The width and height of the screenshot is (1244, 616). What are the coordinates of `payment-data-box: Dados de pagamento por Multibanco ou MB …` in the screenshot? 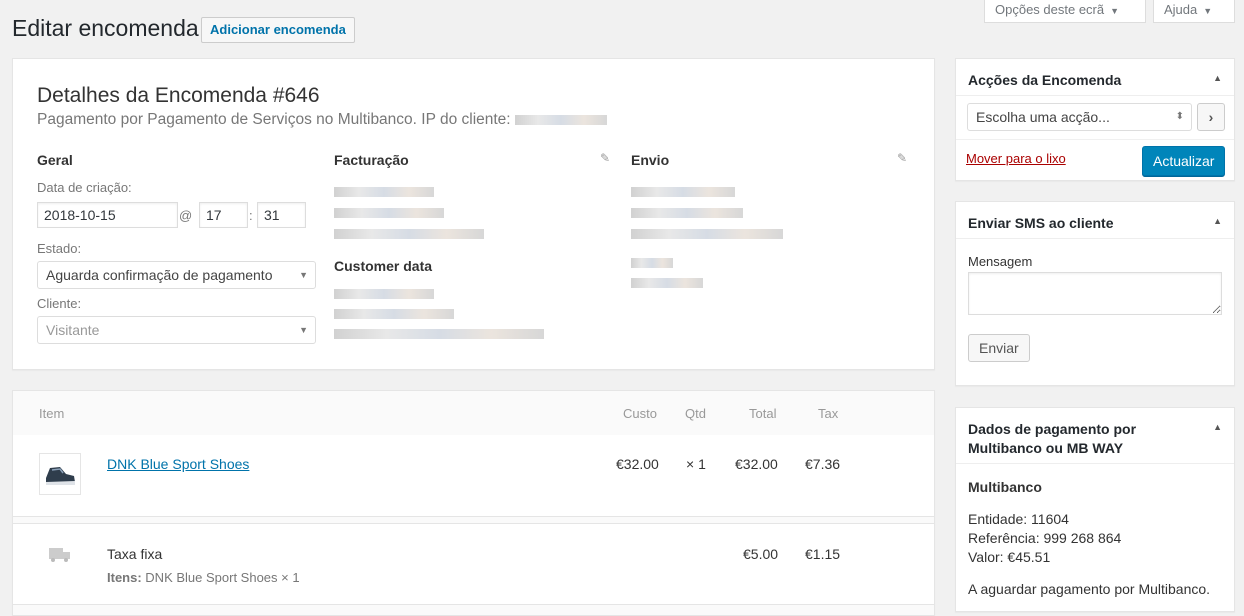 It's located at (1095, 509).